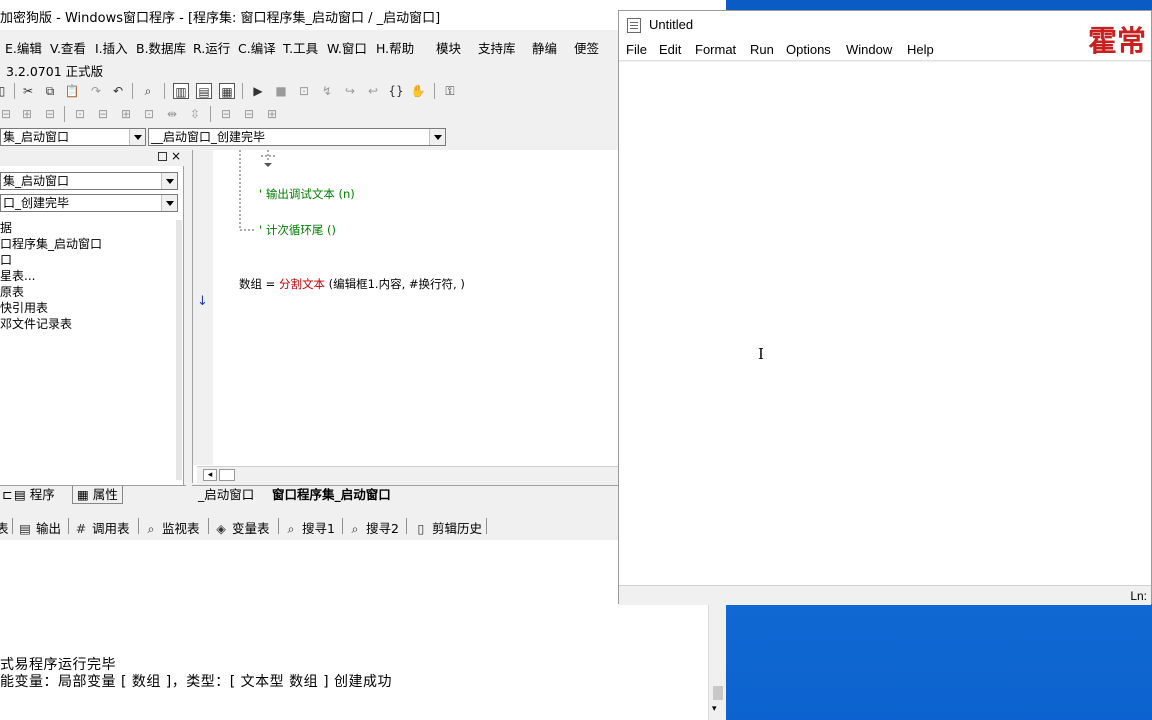  Describe the element at coordinates (204, 91) in the screenshot. I see `layout-2-icon: ▤` at that location.